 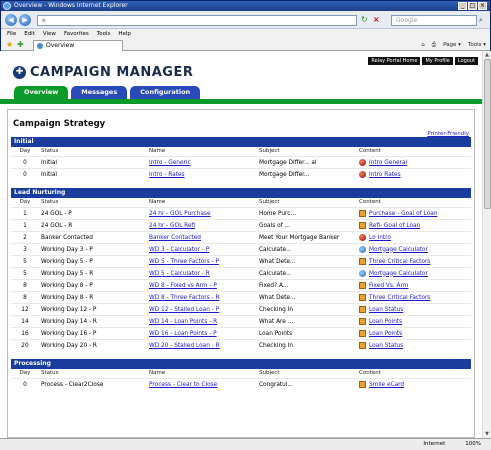 I want to click on scroll-up-icon: ▲, so click(x=487, y=55).